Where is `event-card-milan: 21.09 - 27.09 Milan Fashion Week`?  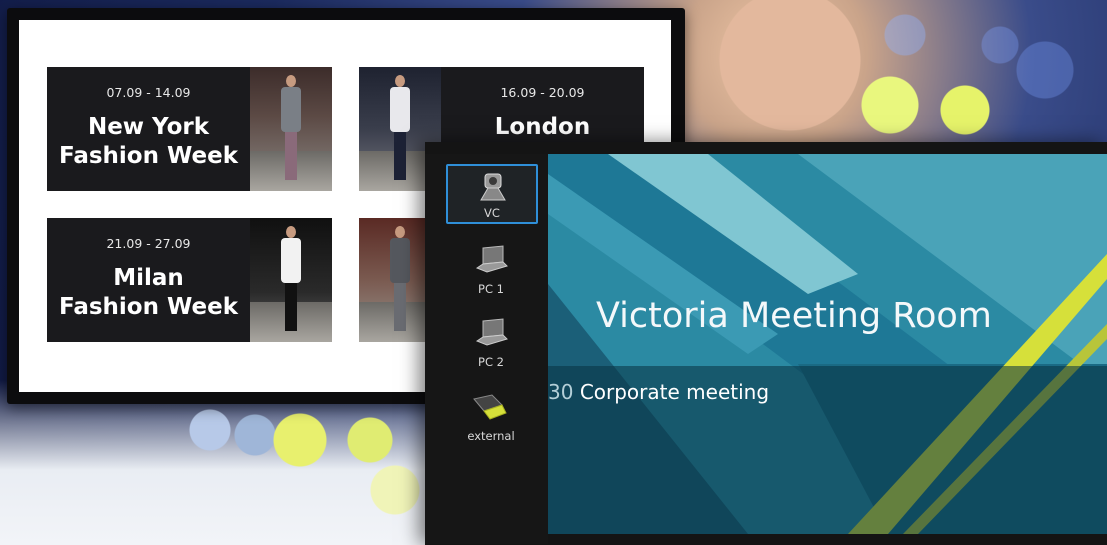 event-card-milan: 21.09 - 27.09 Milan Fashion Week is located at coordinates (189, 280).